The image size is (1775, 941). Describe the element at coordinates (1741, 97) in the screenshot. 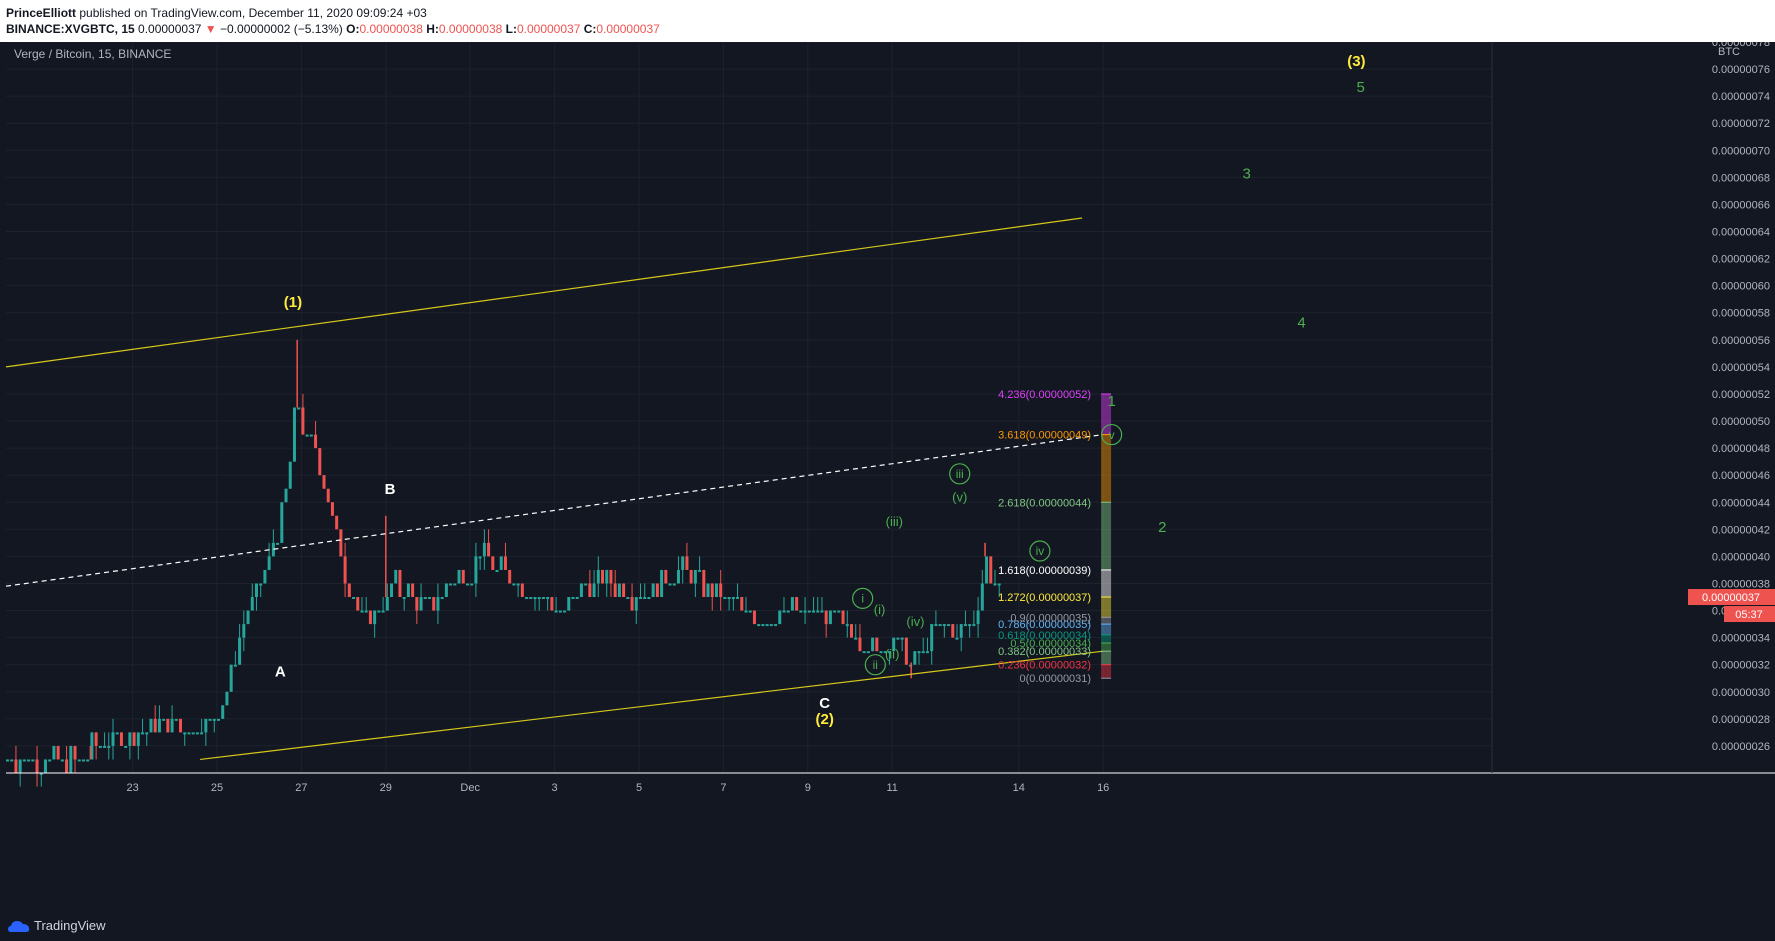

I see `y-tick-label: 0.00000074` at that location.